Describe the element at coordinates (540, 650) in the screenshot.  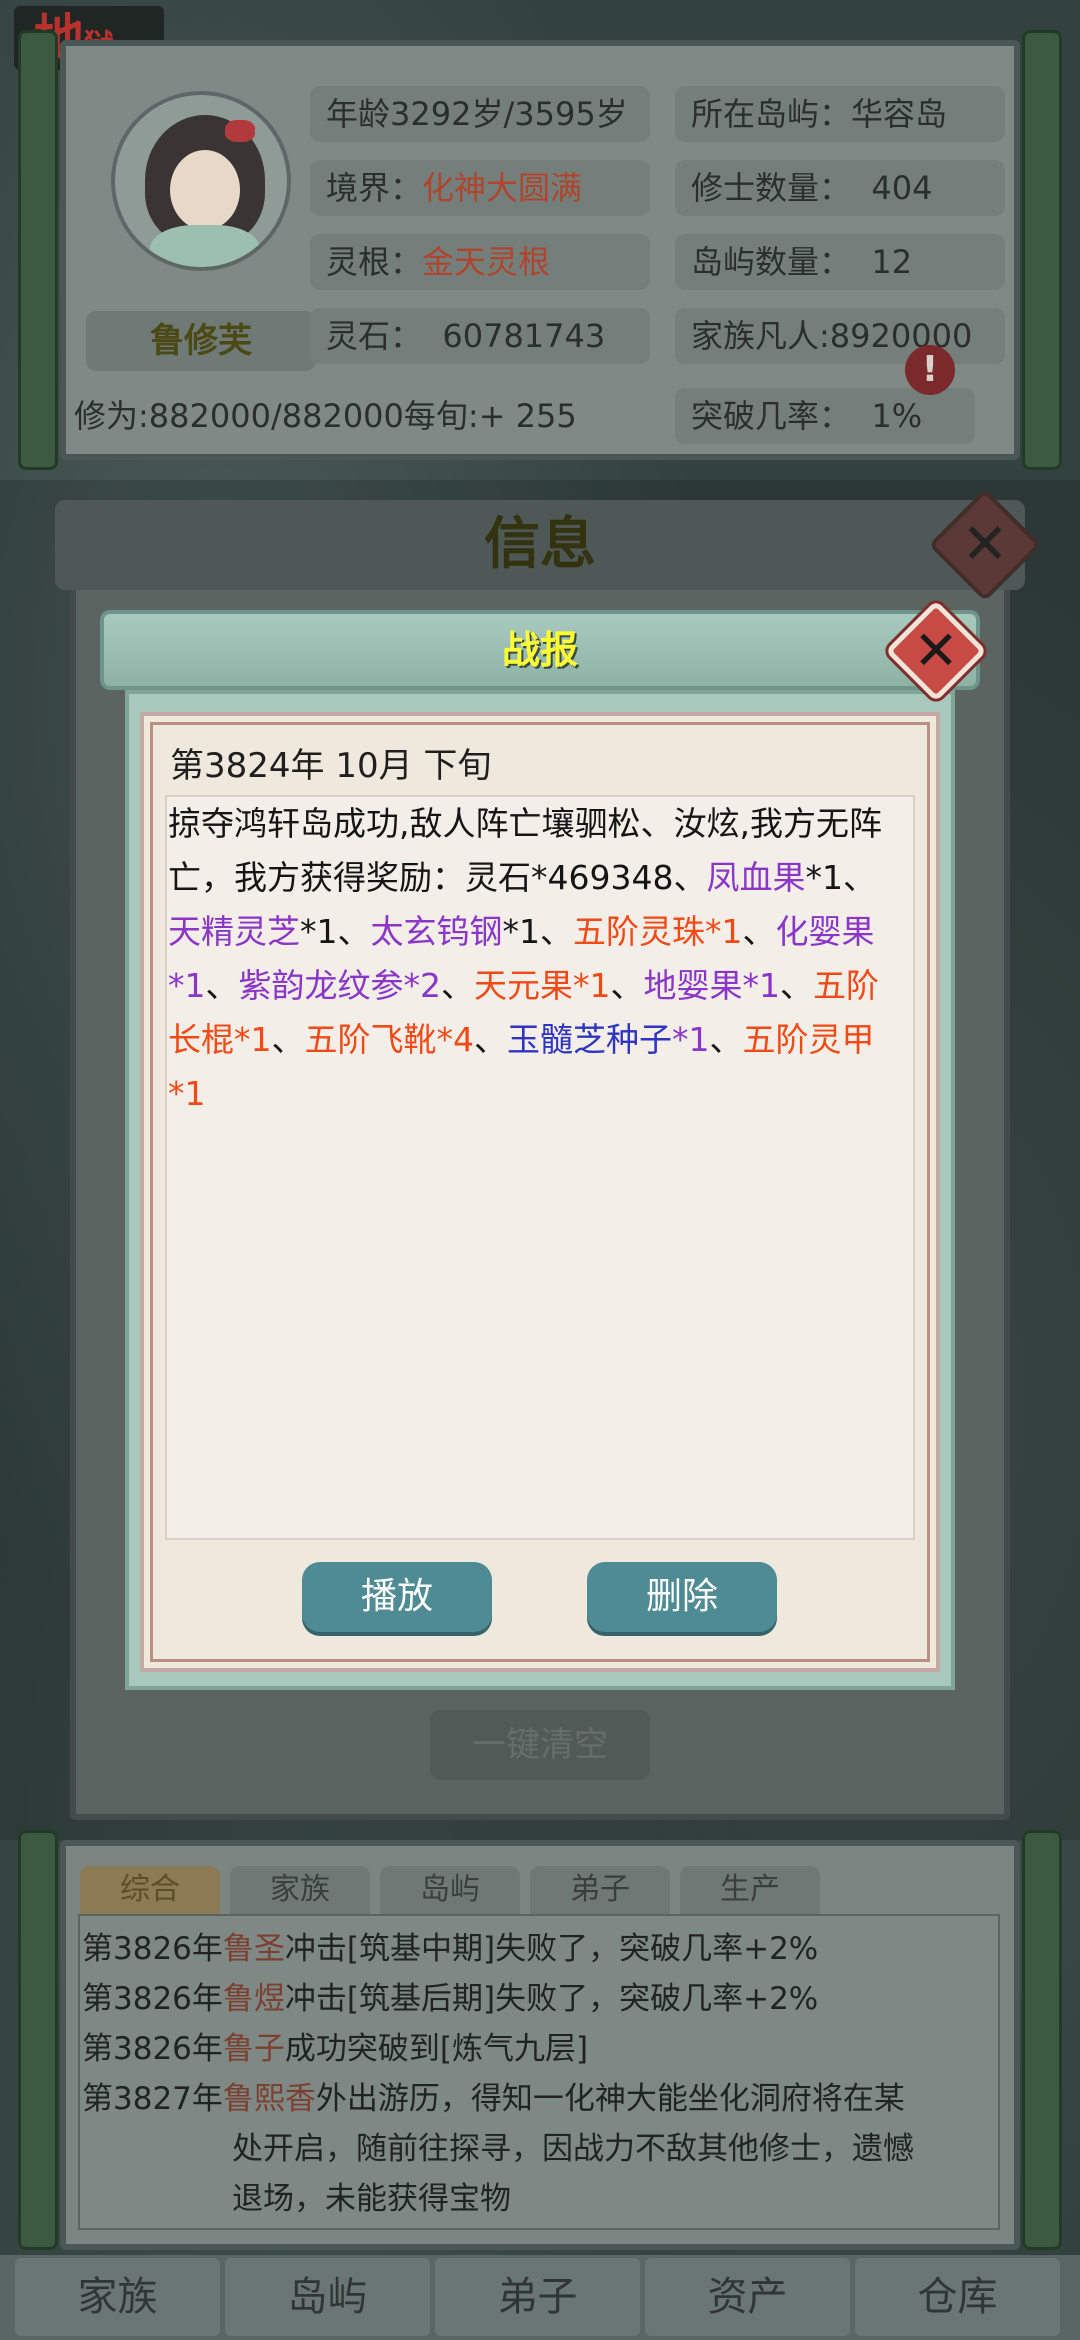
I see `battle-report-title: 战报` at that location.